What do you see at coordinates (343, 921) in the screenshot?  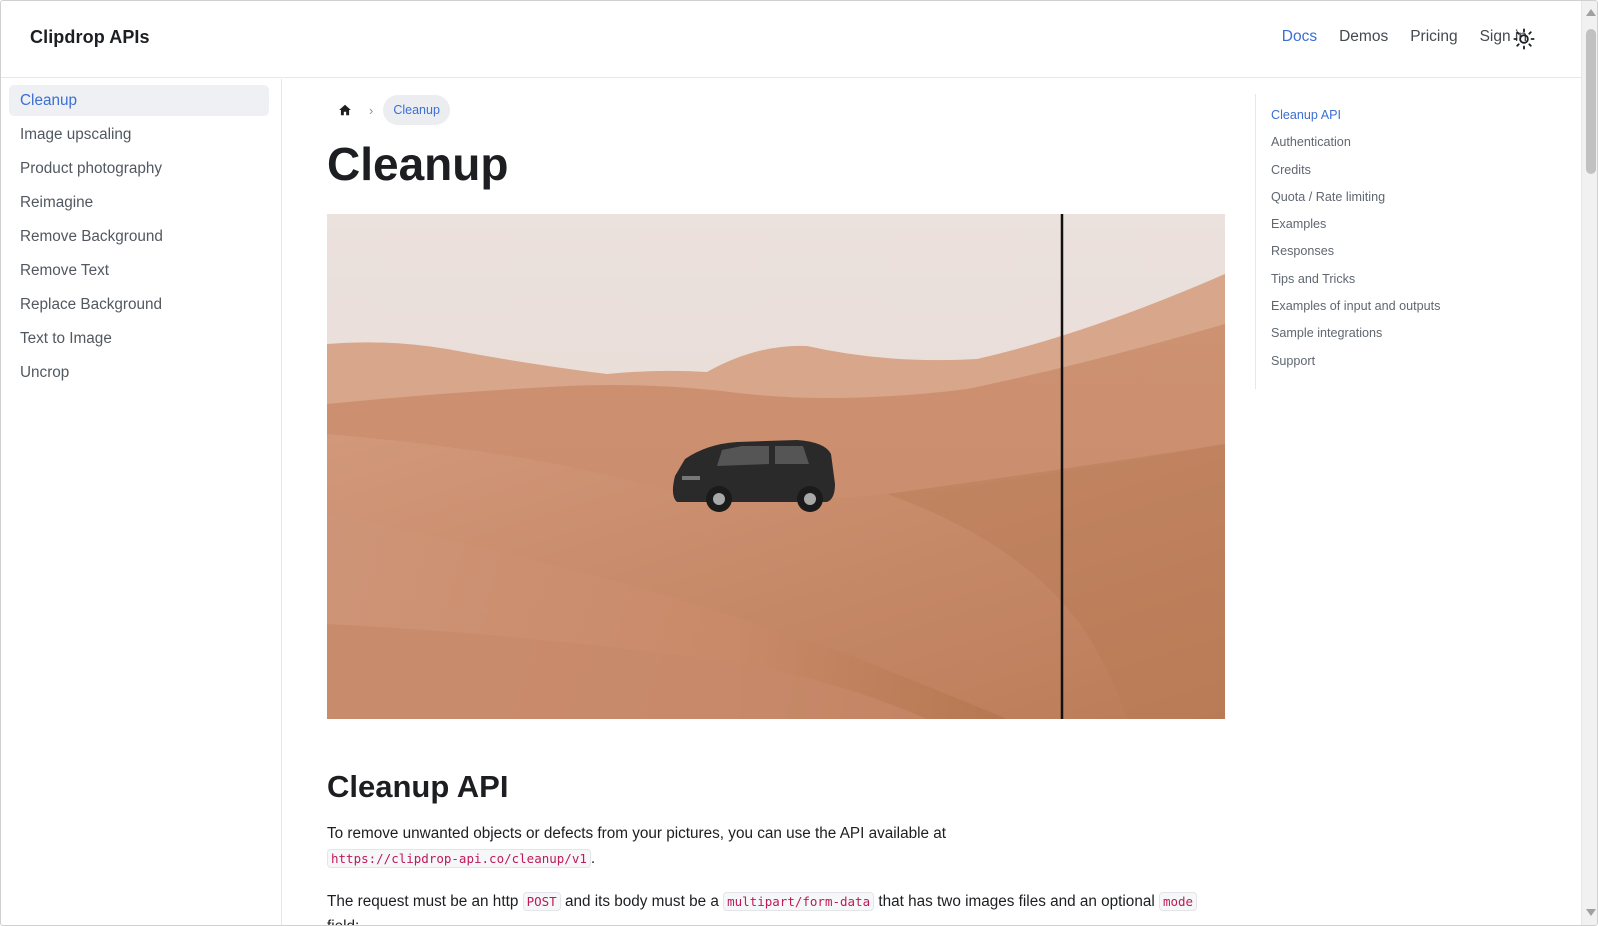 I see `request-text-d: field:` at bounding box center [343, 921].